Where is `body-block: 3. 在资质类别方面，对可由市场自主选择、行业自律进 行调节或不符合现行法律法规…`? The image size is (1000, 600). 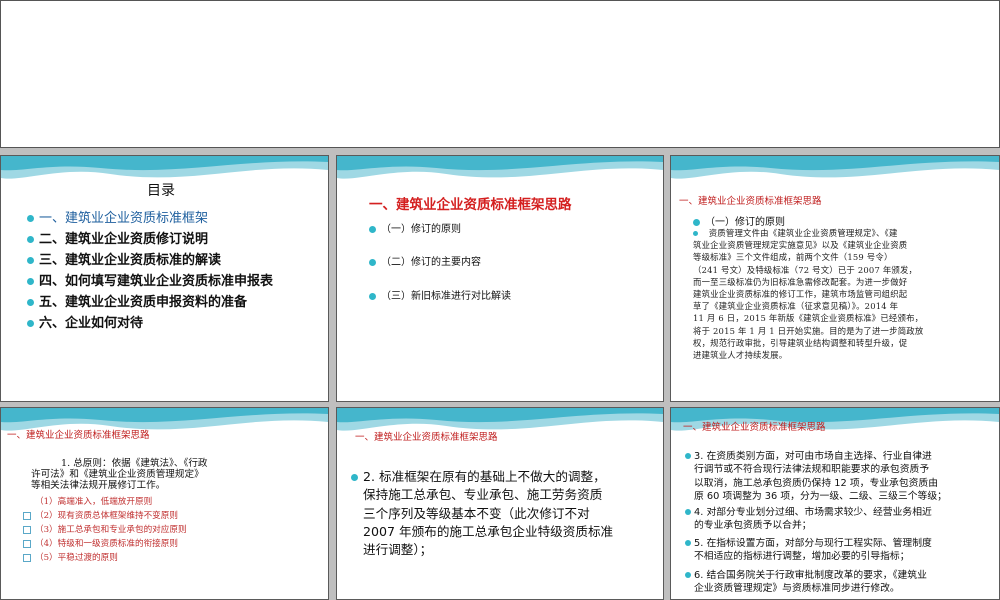 body-block: 3. 在资质类别方面，对可由市场自主选择、行业自律进 行调节或不符合现行法律法规… is located at coordinates (840, 477).